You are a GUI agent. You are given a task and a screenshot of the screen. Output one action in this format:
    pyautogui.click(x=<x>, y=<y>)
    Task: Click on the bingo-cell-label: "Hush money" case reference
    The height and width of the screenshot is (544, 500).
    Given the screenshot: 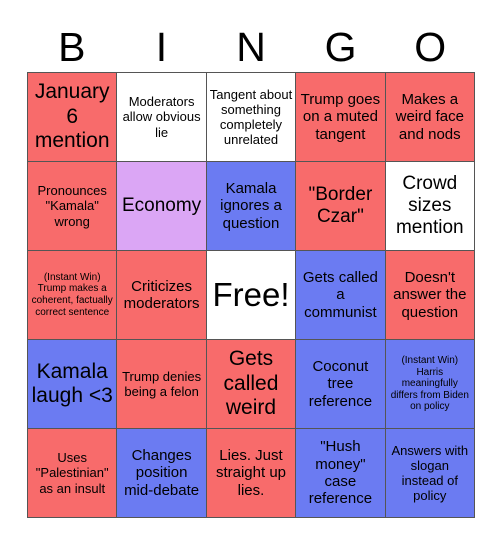 What is the action you would take?
    pyautogui.click(x=340, y=473)
    